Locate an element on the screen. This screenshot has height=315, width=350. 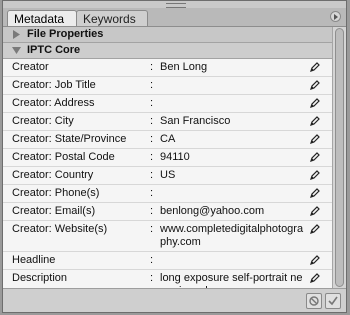
metadata-row: Creator: Ben Long is located at coordinates (167, 68).